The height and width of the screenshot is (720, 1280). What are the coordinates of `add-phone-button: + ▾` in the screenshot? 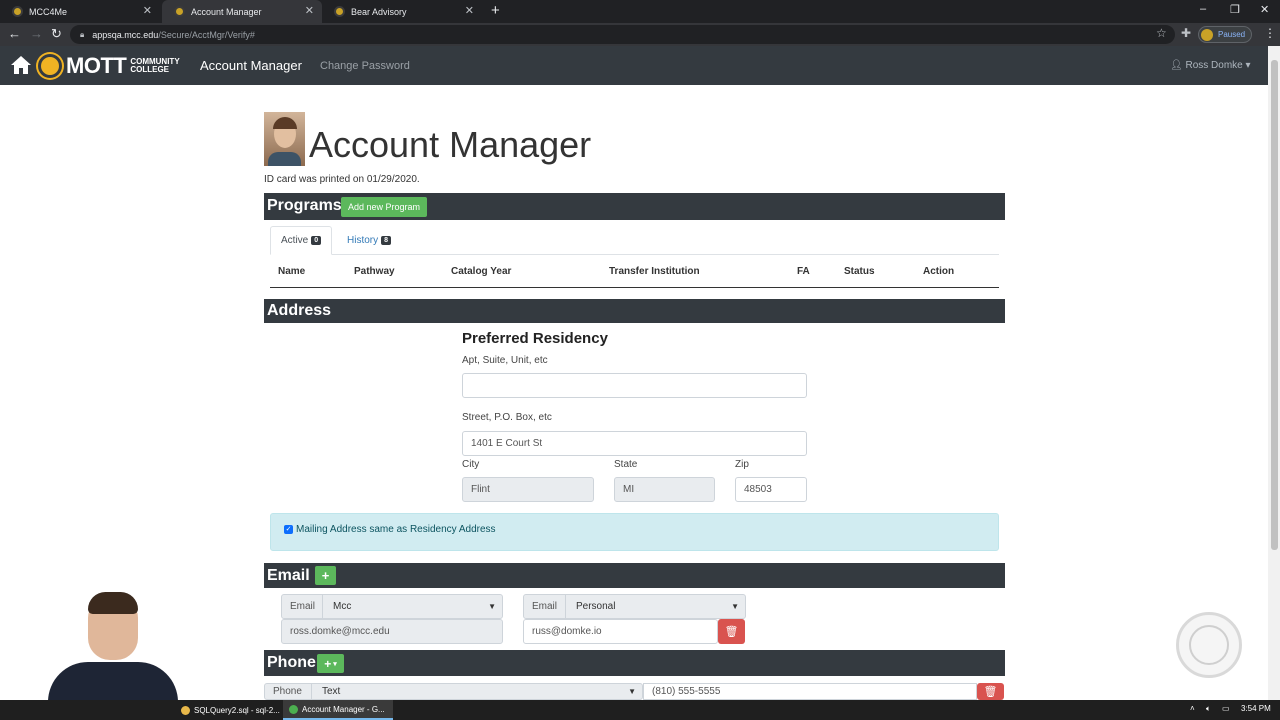 It's located at (330, 663).